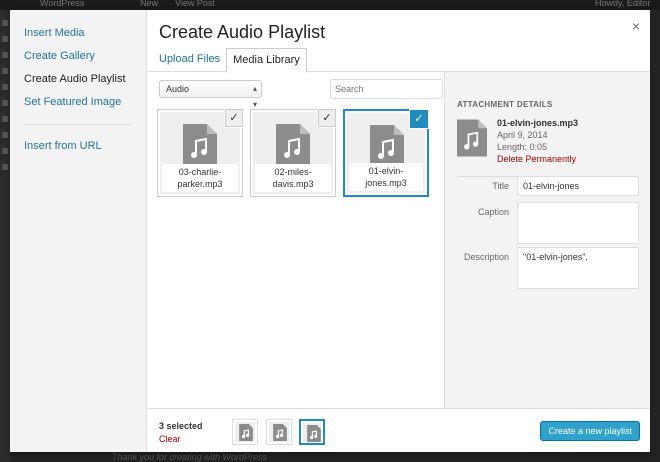  What do you see at coordinates (190, 457) in the screenshot?
I see `admin-footer-text: Thank you for creating with WordPress` at bounding box center [190, 457].